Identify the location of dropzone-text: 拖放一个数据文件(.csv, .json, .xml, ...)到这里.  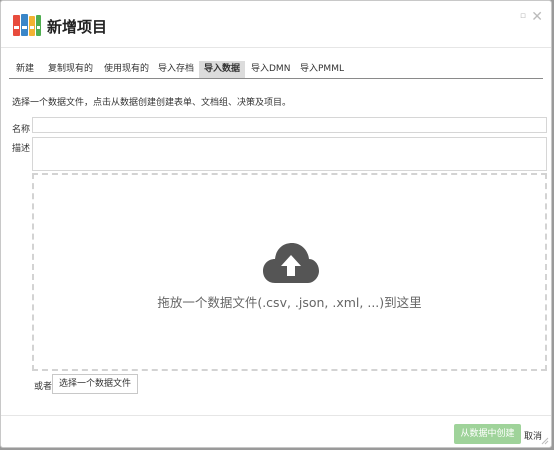
(289, 302).